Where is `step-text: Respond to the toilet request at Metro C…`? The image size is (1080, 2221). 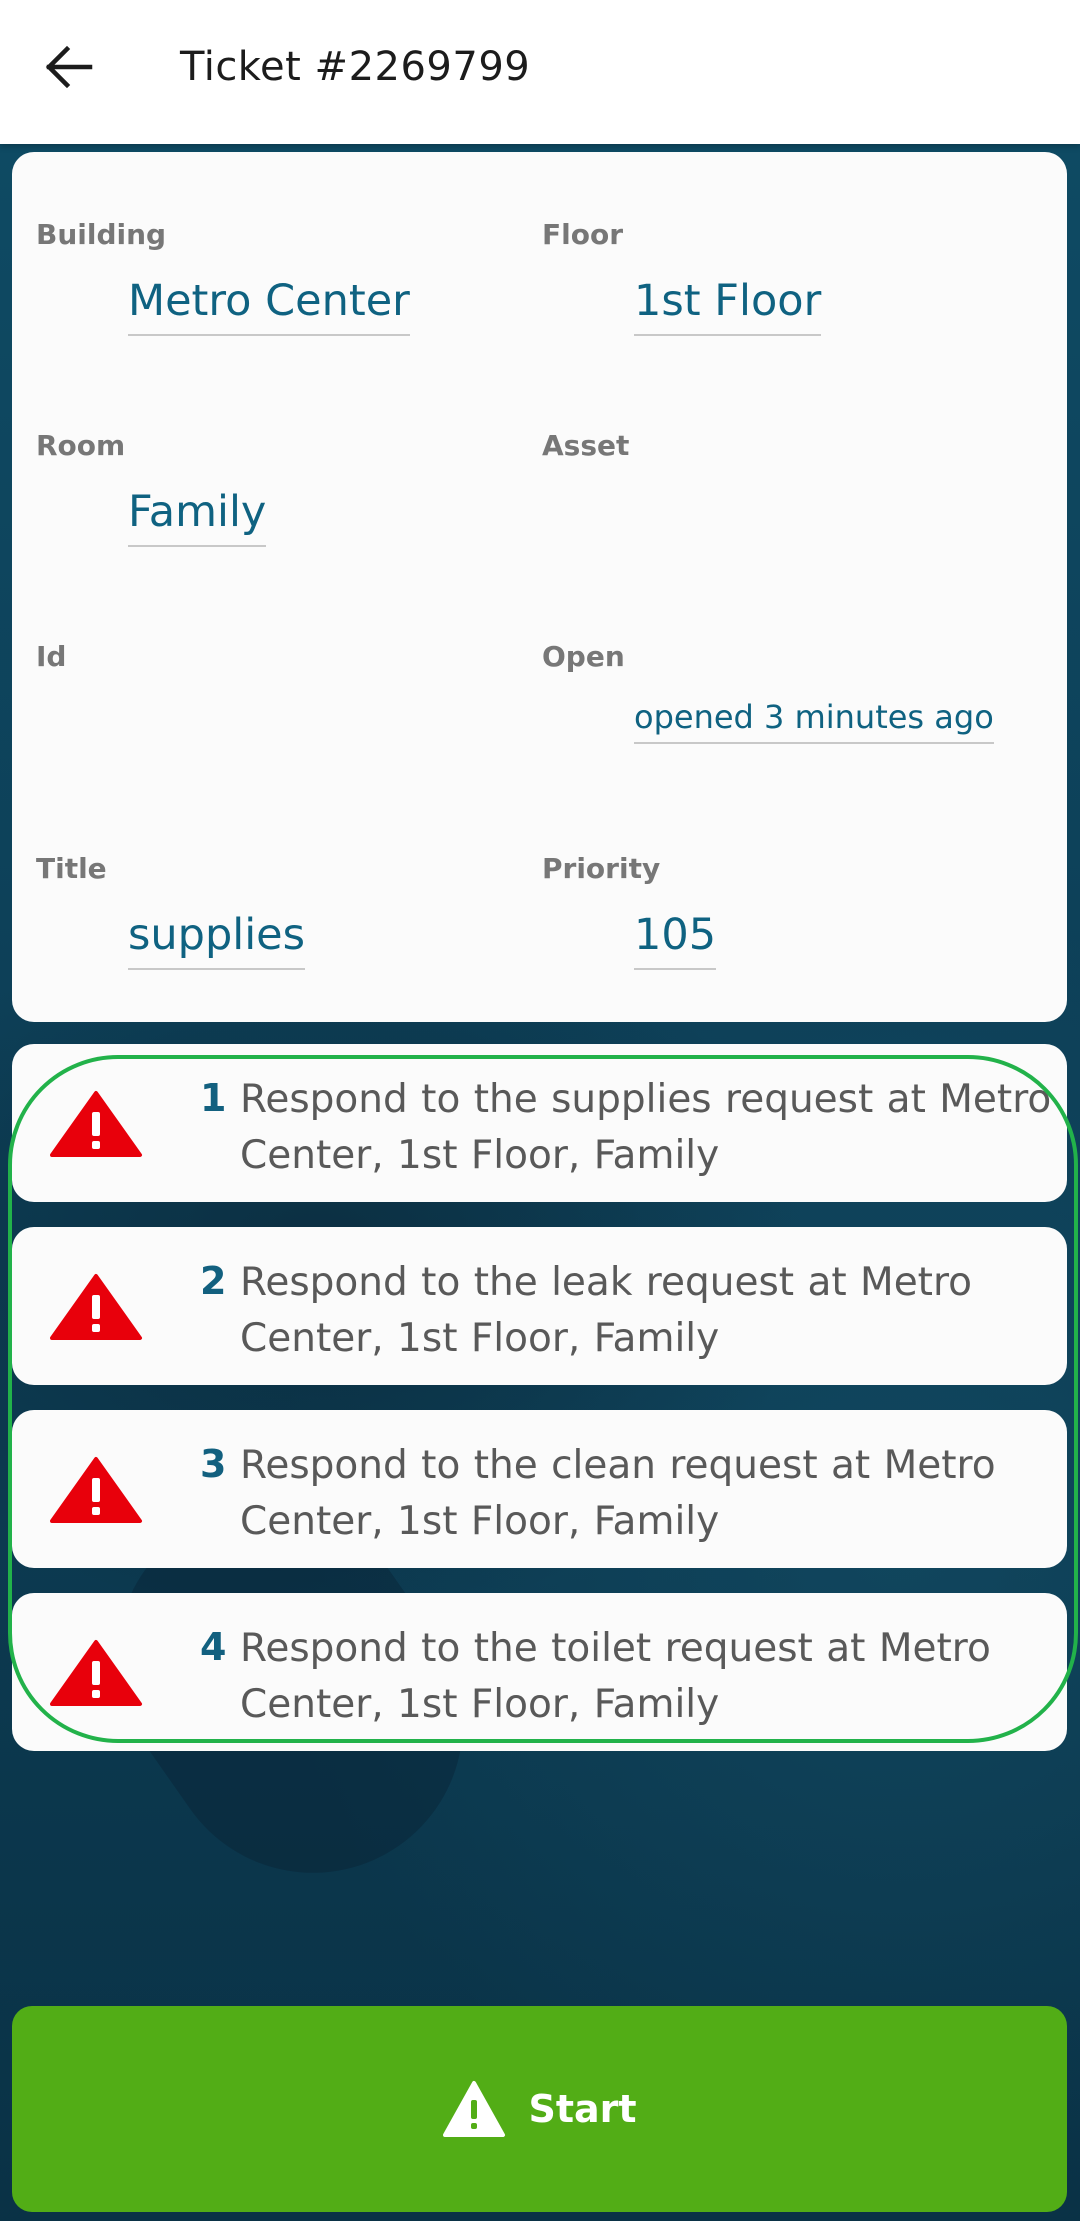
step-text: Respond to the toilet request at Metro C… is located at coordinates (615, 1676).